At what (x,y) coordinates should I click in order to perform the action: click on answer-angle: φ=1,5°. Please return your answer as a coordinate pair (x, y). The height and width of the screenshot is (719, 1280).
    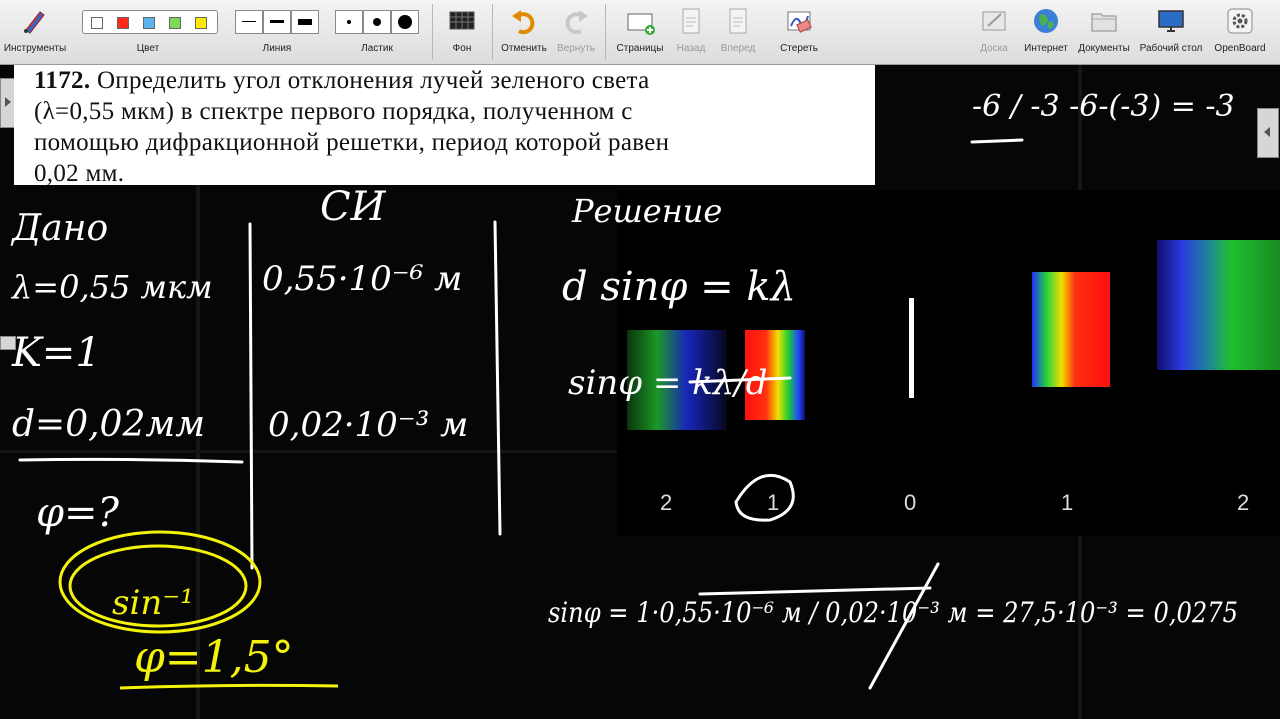
    Looking at the image, I should click on (214, 657).